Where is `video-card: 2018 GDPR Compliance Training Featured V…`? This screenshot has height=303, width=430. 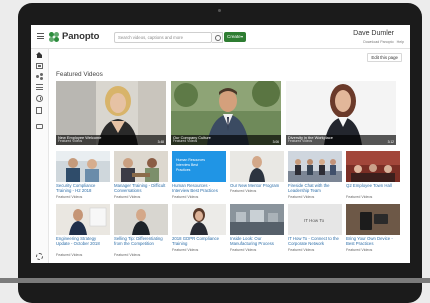
video-card: 2018 GDPR Compliance Training Featured V… is located at coordinates (199, 232).